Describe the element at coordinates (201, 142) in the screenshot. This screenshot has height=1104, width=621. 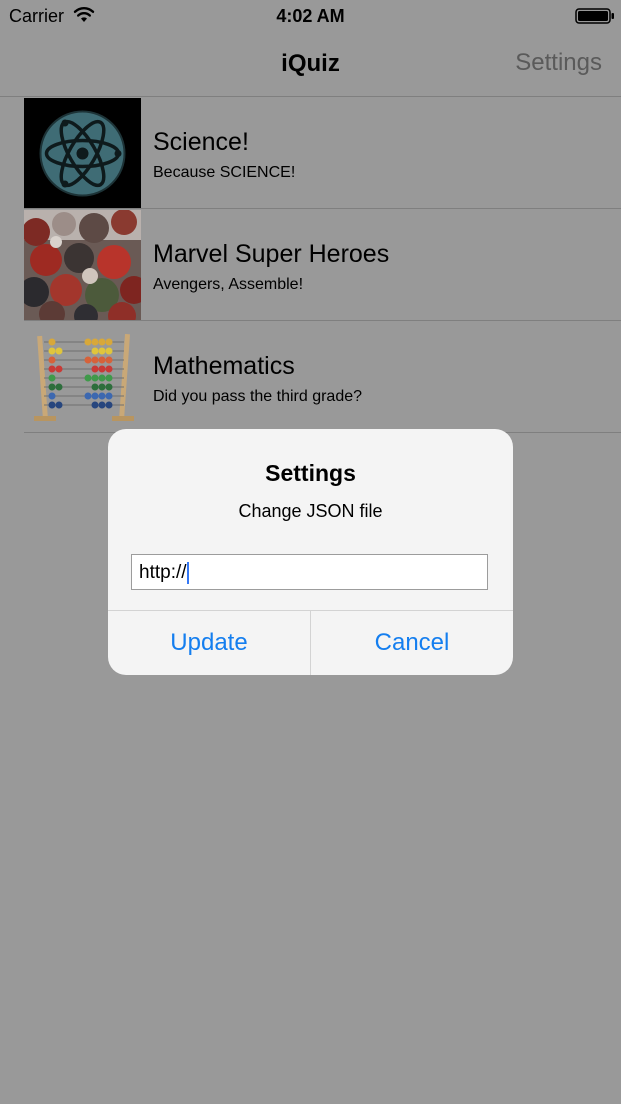
I see `quiz-title: Science!` at that location.